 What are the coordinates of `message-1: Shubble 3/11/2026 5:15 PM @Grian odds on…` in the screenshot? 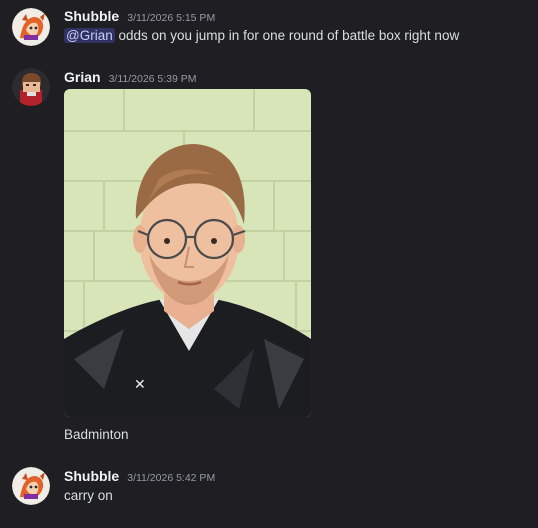 It's located at (269, 30).